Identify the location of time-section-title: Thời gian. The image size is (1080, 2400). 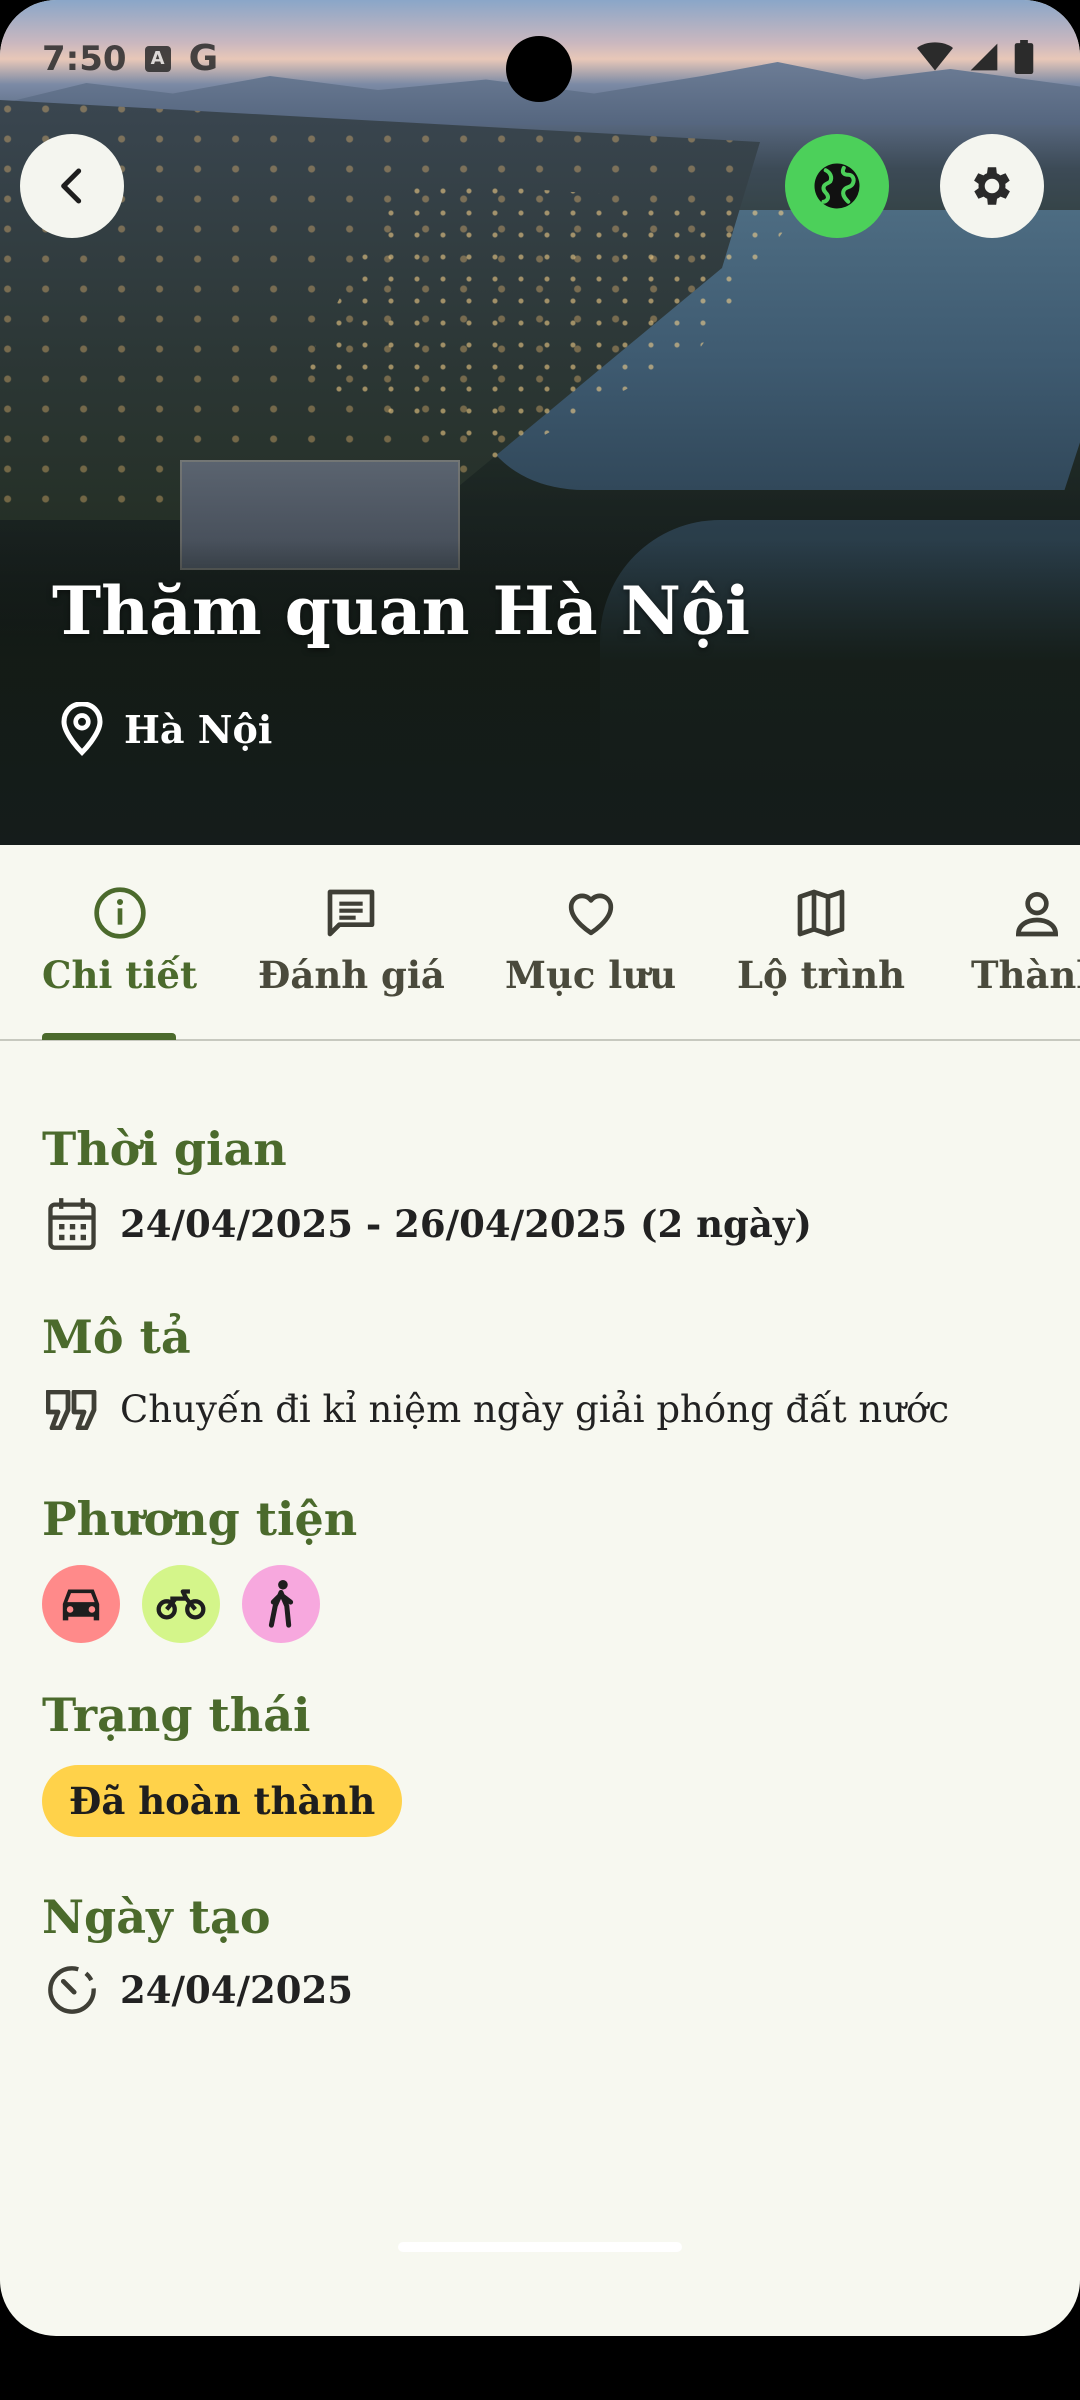
(164, 1149).